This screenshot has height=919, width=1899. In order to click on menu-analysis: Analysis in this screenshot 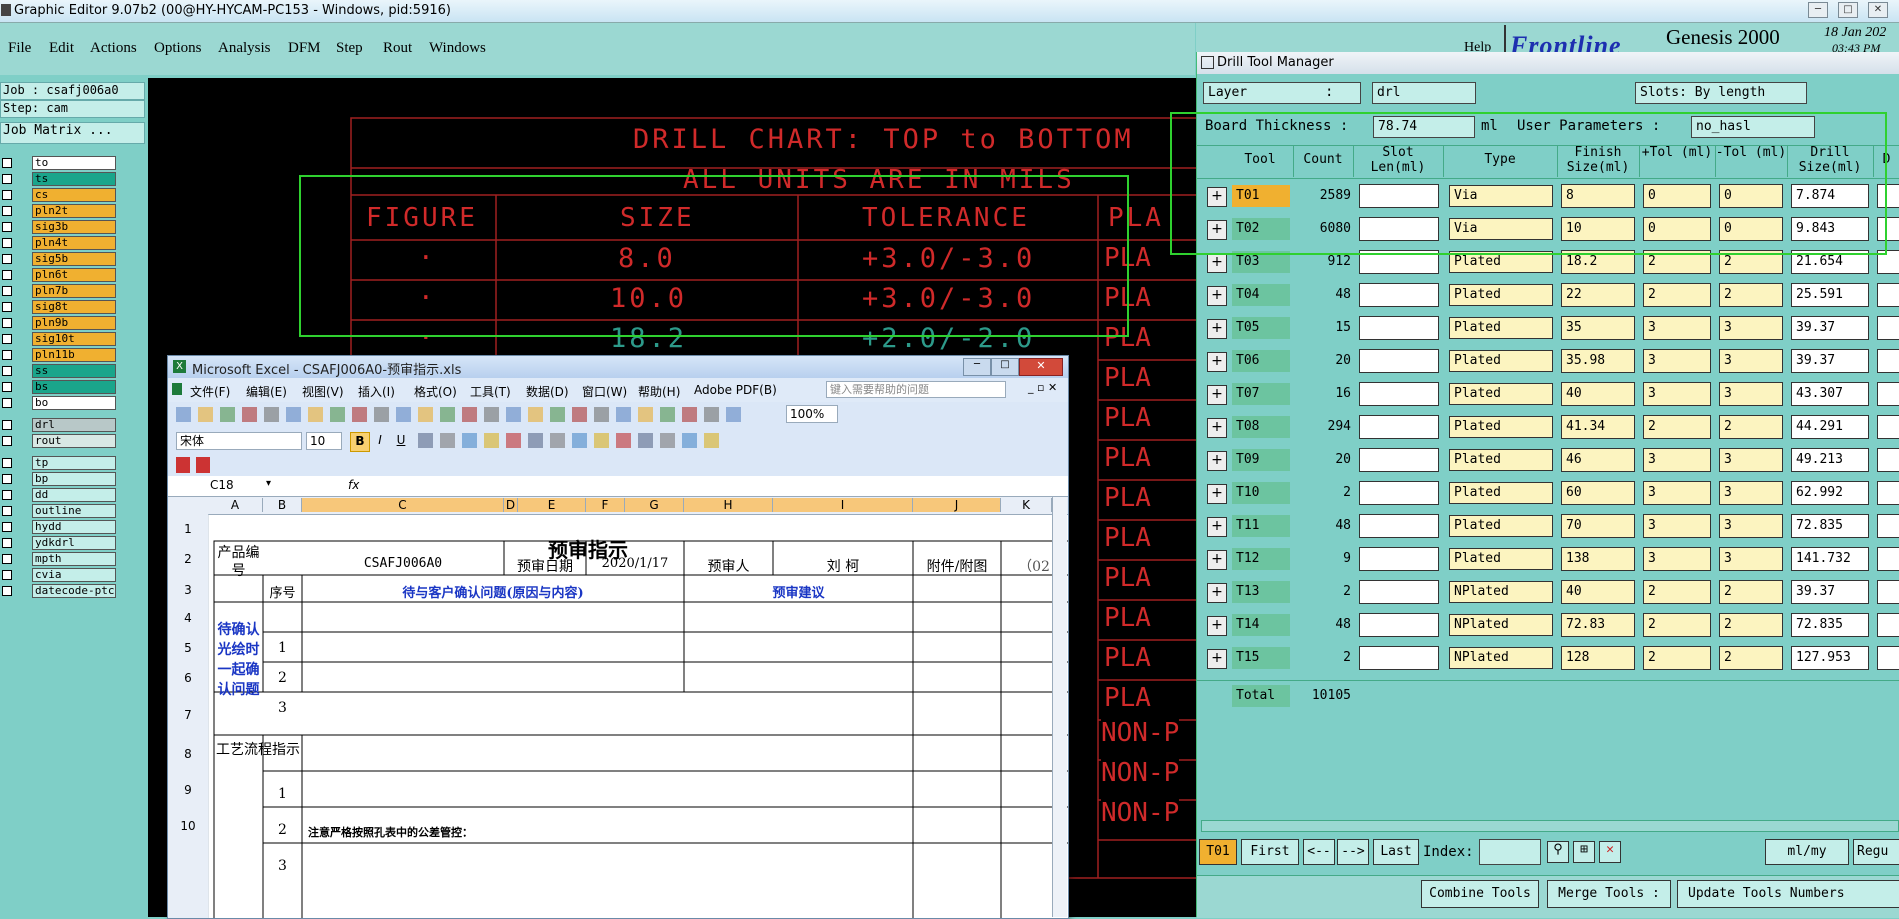, I will do `click(244, 48)`.